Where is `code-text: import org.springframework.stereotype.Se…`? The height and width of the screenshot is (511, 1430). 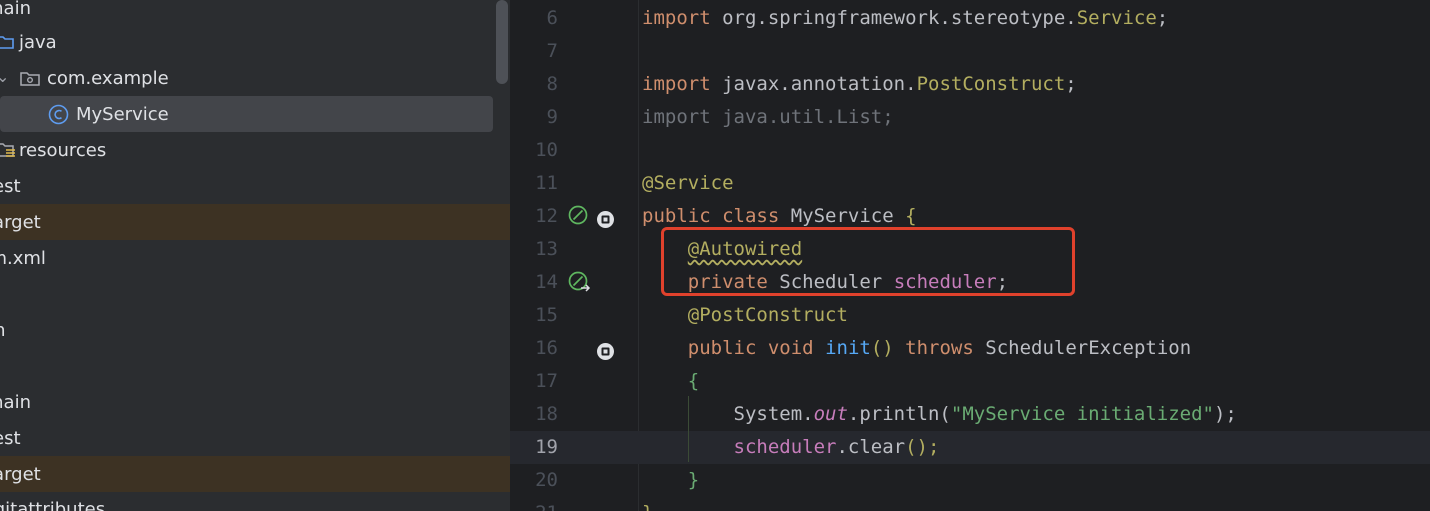
code-text: import org.springframework.stereotype.Se… is located at coordinates (905, 18).